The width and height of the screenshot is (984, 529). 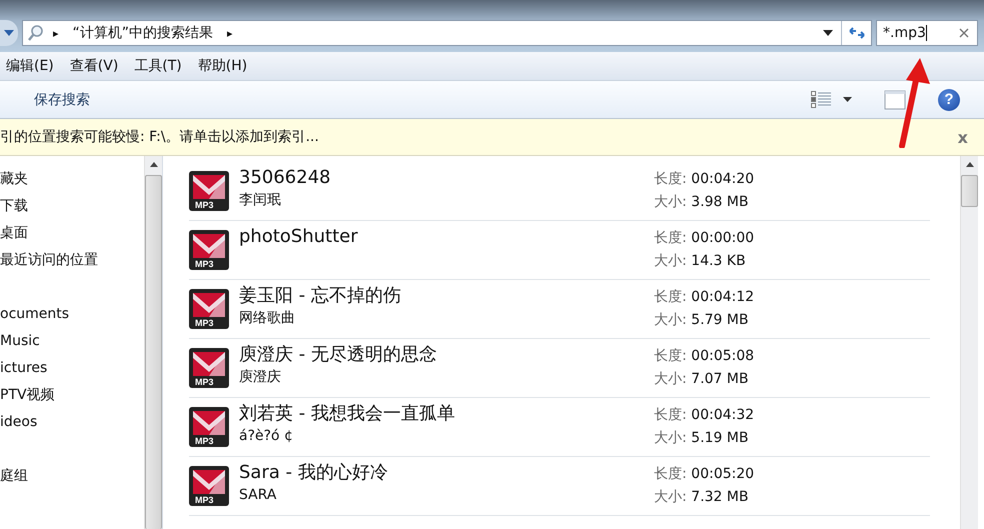 What do you see at coordinates (314, 473) in the screenshot?
I see `file-name: Sara - 我的心好冷` at bounding box center [314, 473].